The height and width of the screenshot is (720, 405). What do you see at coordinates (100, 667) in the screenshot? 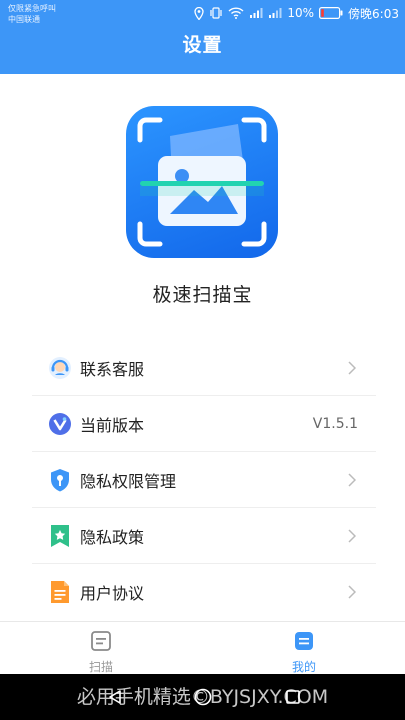
I see `tab-scan-label: 扫描` at bounding box center [100, 667].